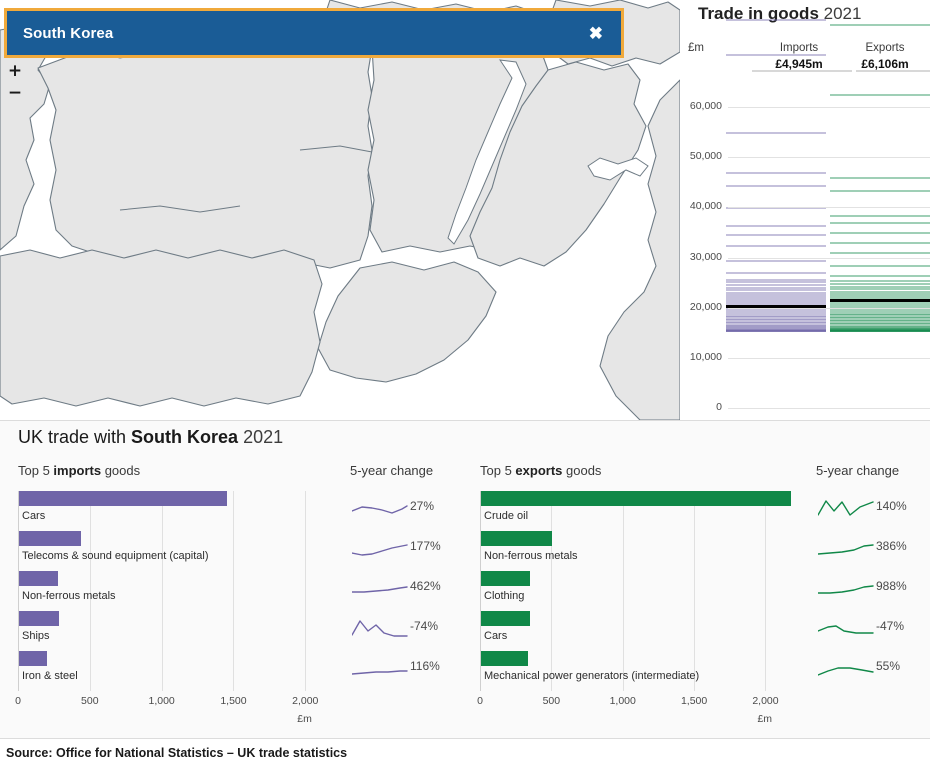  I want to click on strip-plot: 0 10,000 20,000 30,000 40,000 50,000 60,000, so click(805, 219).